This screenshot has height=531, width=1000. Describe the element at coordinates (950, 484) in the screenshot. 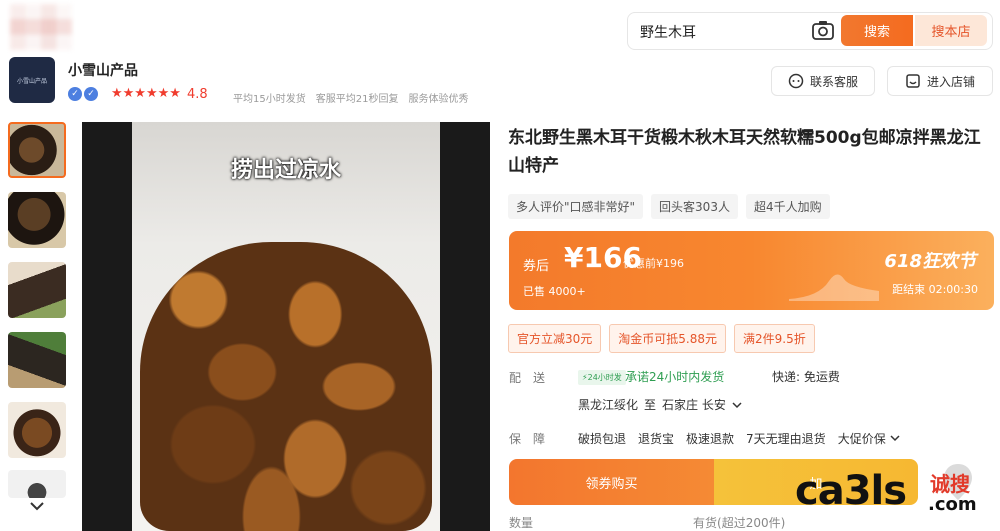

I see `watermark-cn: 诚搜` at that location.